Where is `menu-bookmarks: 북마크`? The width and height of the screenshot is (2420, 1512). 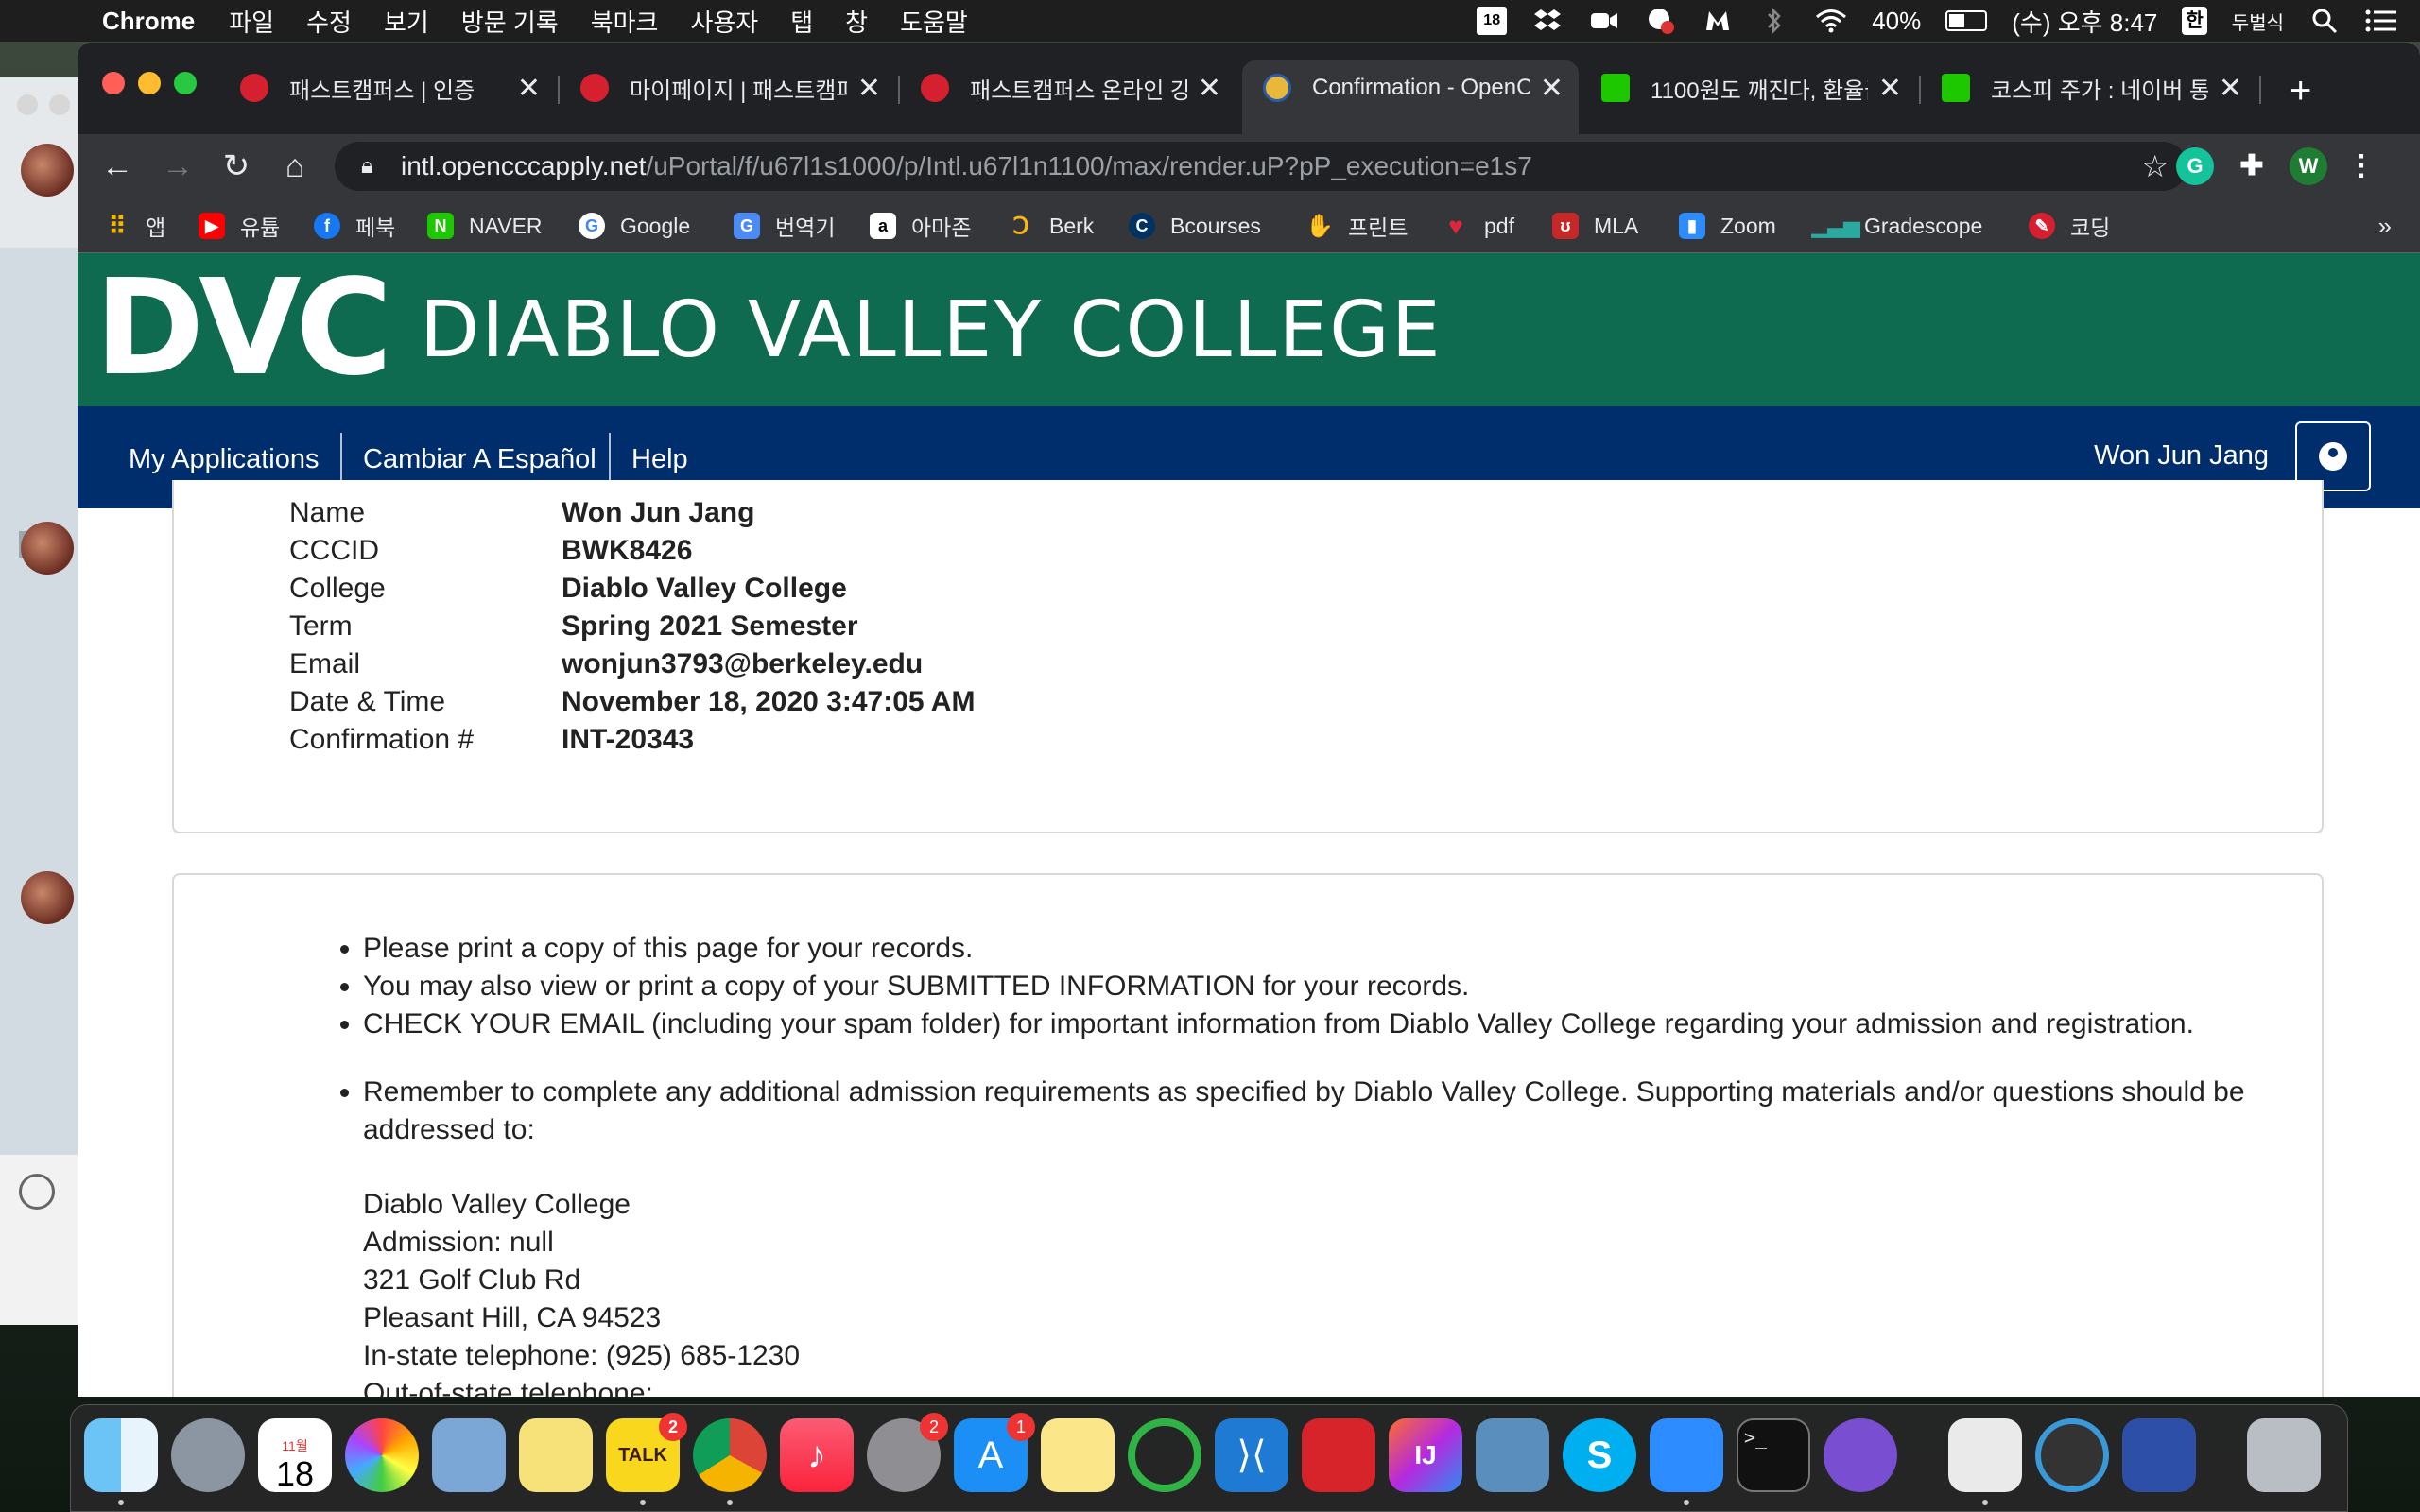
menu-bookmarks: 북마크 is located at coordinates (625, 21).